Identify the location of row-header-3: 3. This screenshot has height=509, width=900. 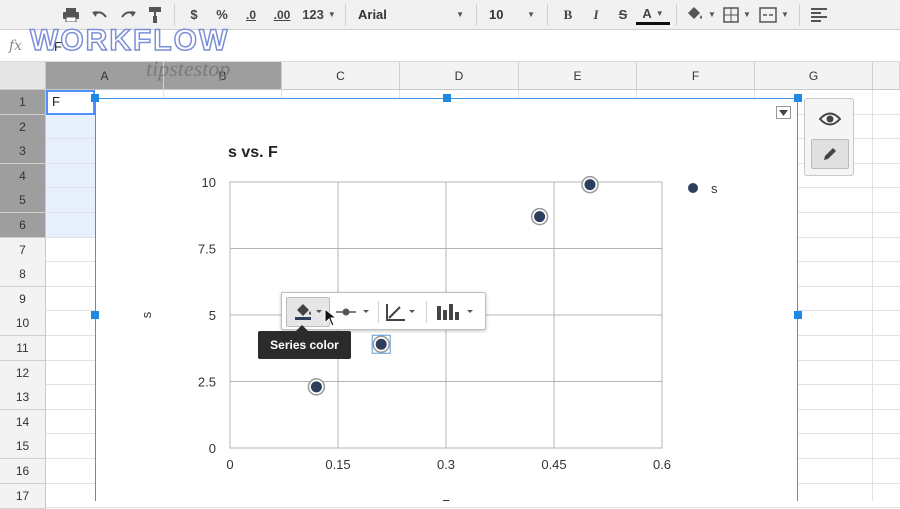
(23, 152).